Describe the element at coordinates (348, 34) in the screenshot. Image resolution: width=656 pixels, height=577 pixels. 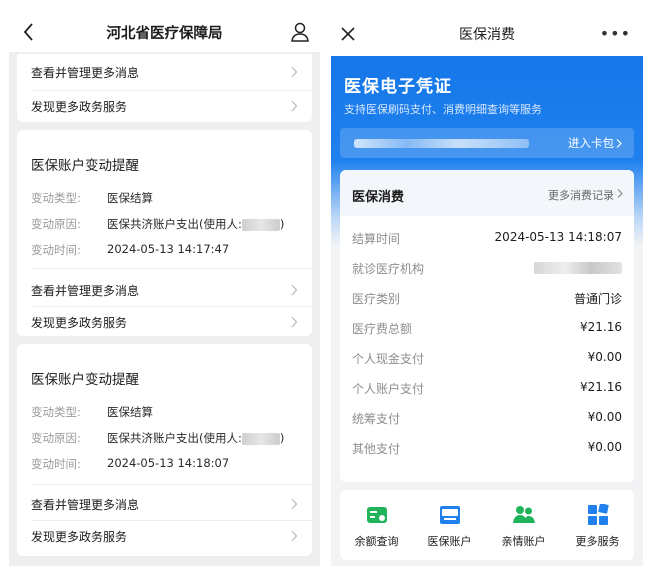
I see `close-icon` at that location.